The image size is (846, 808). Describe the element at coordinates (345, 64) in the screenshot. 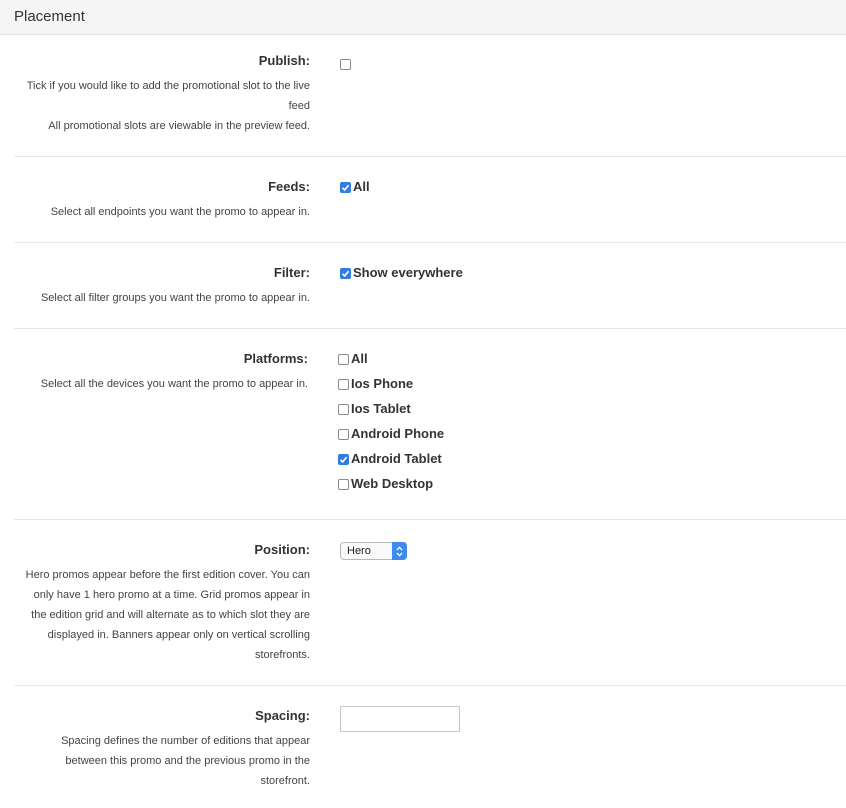

I see `publish-checkbox` at that location.